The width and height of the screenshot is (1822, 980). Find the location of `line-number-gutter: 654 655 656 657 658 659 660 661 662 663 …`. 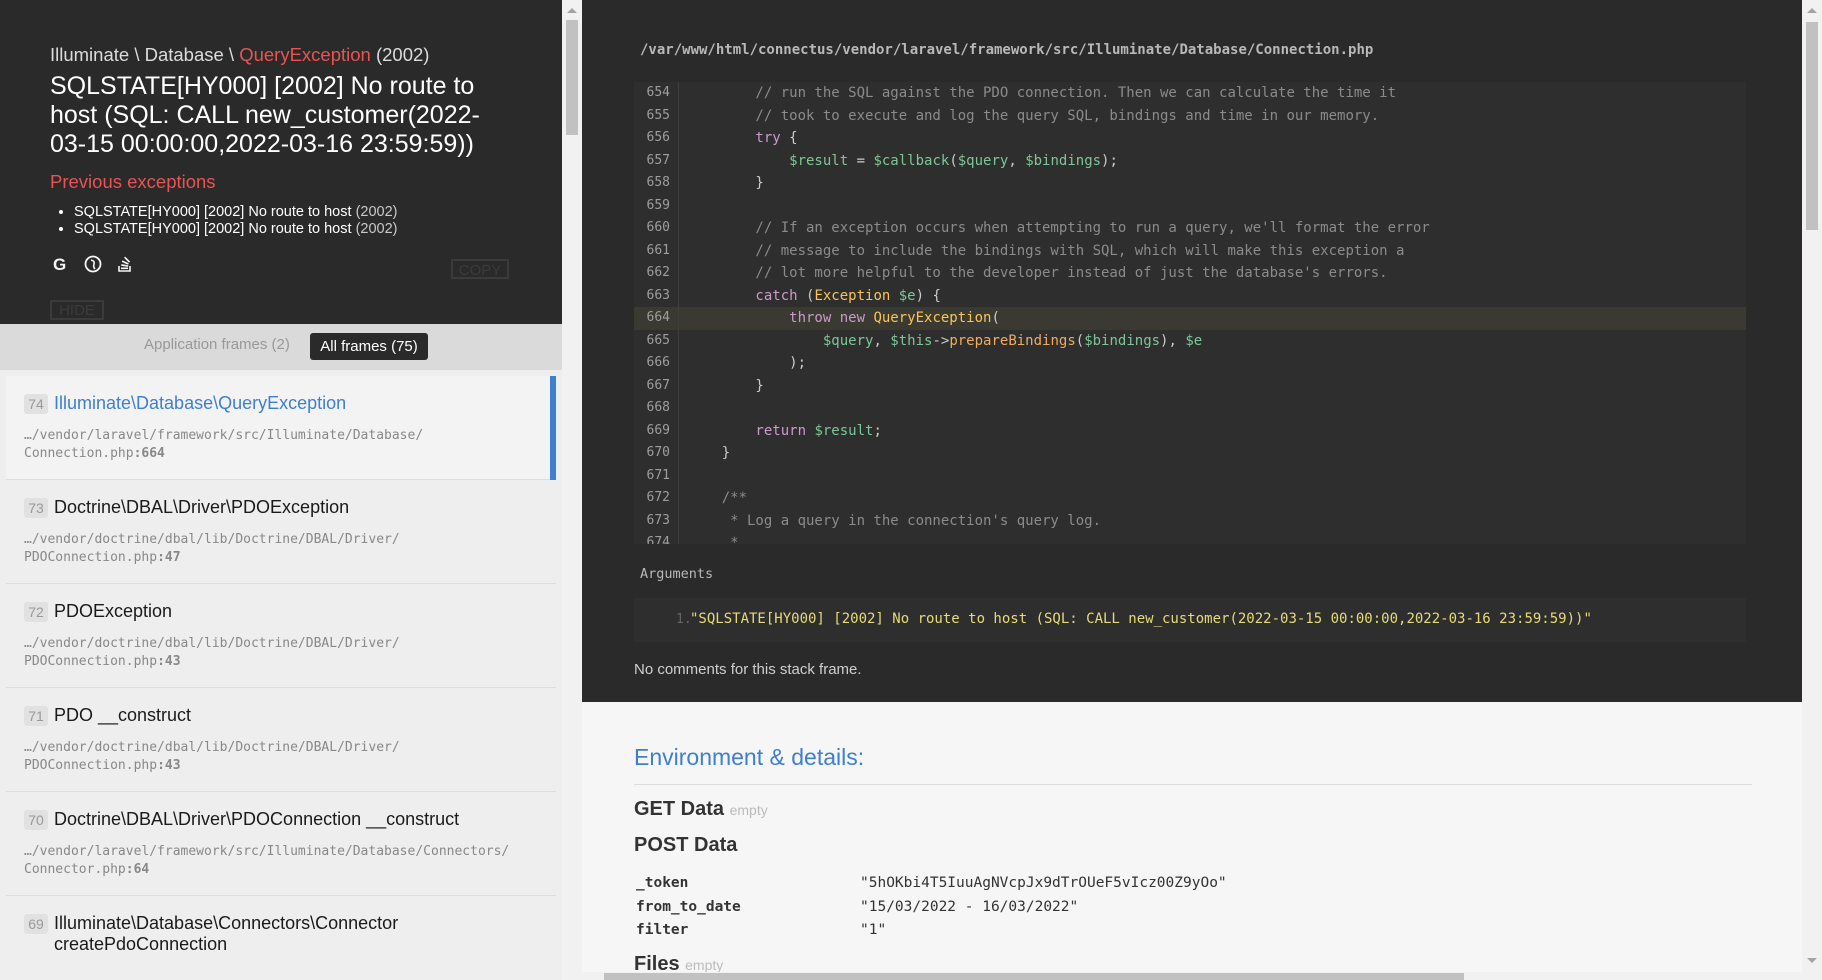

line-number-gutter: 654 655 656 657 658 659 660 661 662 663 … is located at coordinates (656, 313).